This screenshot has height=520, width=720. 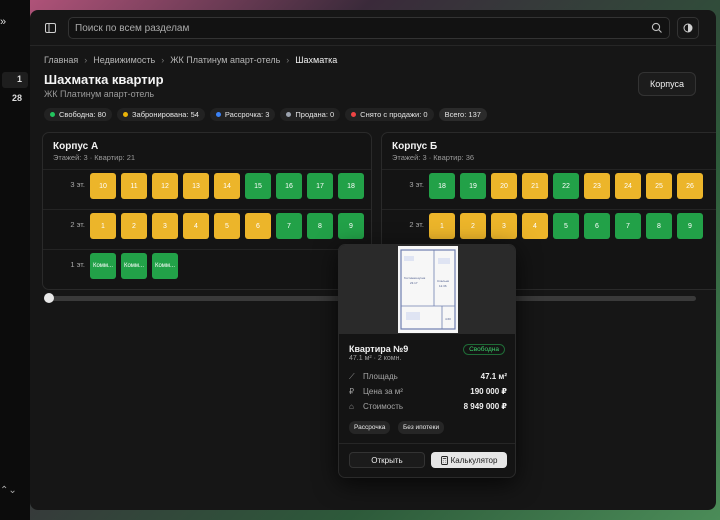 I want to click on breadcrumb-item: Недвижимость, so click(x=124, y=60).